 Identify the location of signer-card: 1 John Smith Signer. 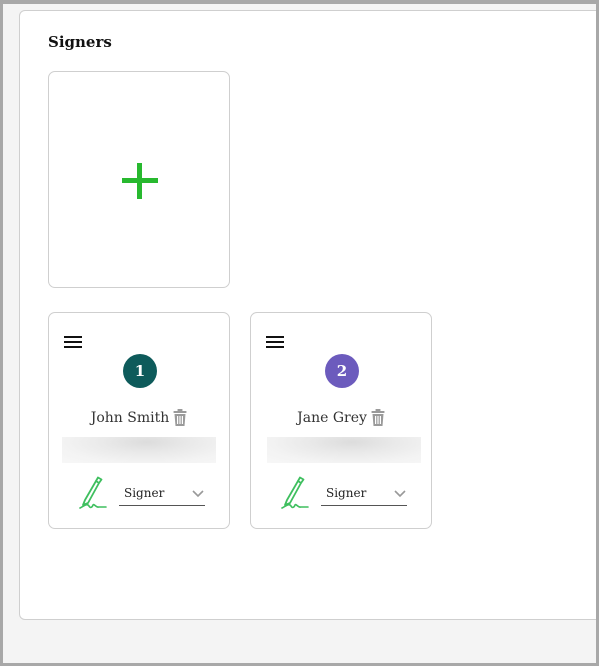
(139, 420).